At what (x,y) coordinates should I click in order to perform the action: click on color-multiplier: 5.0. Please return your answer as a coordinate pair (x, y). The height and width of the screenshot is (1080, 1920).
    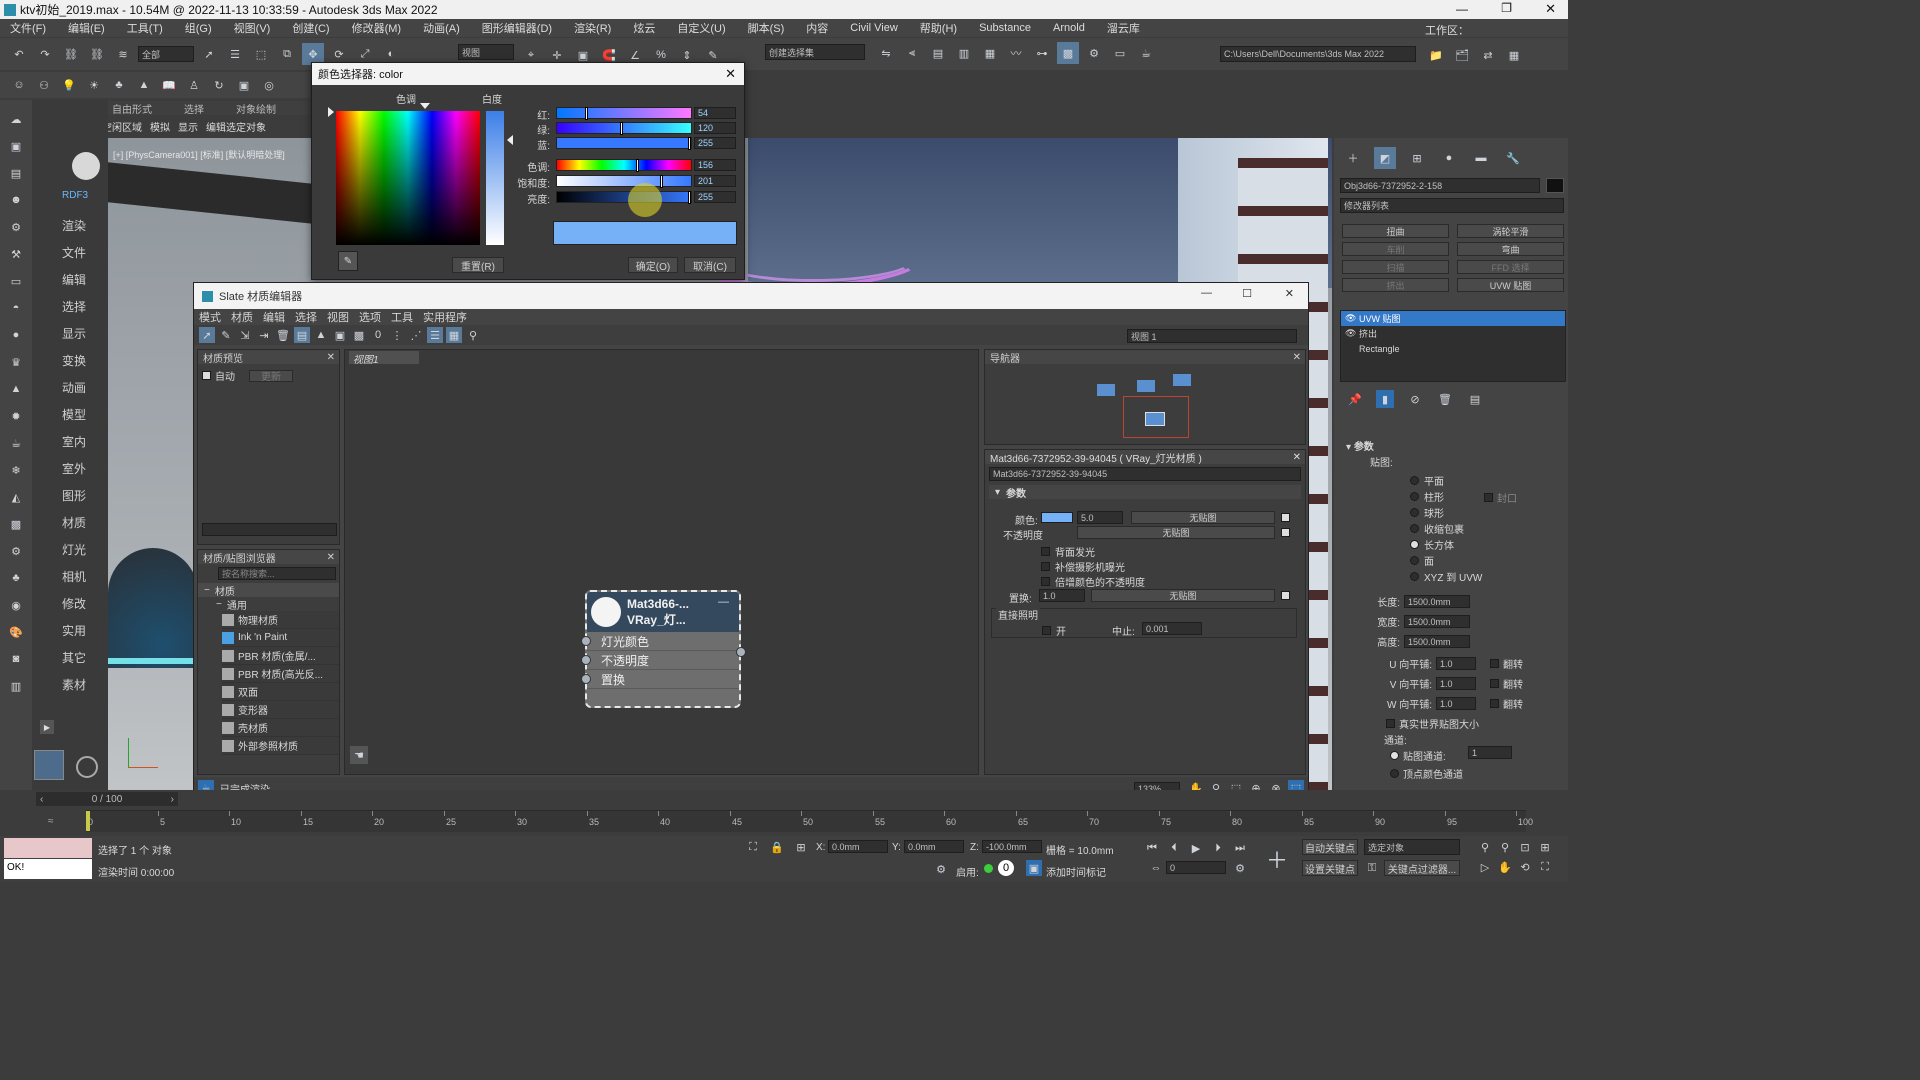
    Looking at the image, I should click on (1100, 517).